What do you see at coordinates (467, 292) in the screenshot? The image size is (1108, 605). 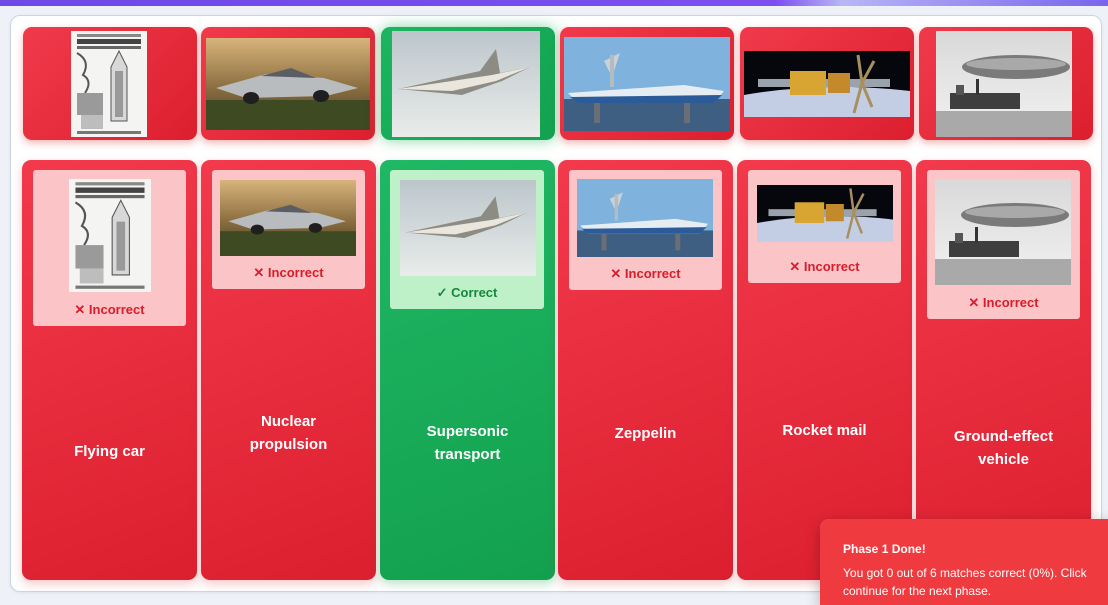 I see `status-badge: ✓ Correct` at bounding box center [467, 292].